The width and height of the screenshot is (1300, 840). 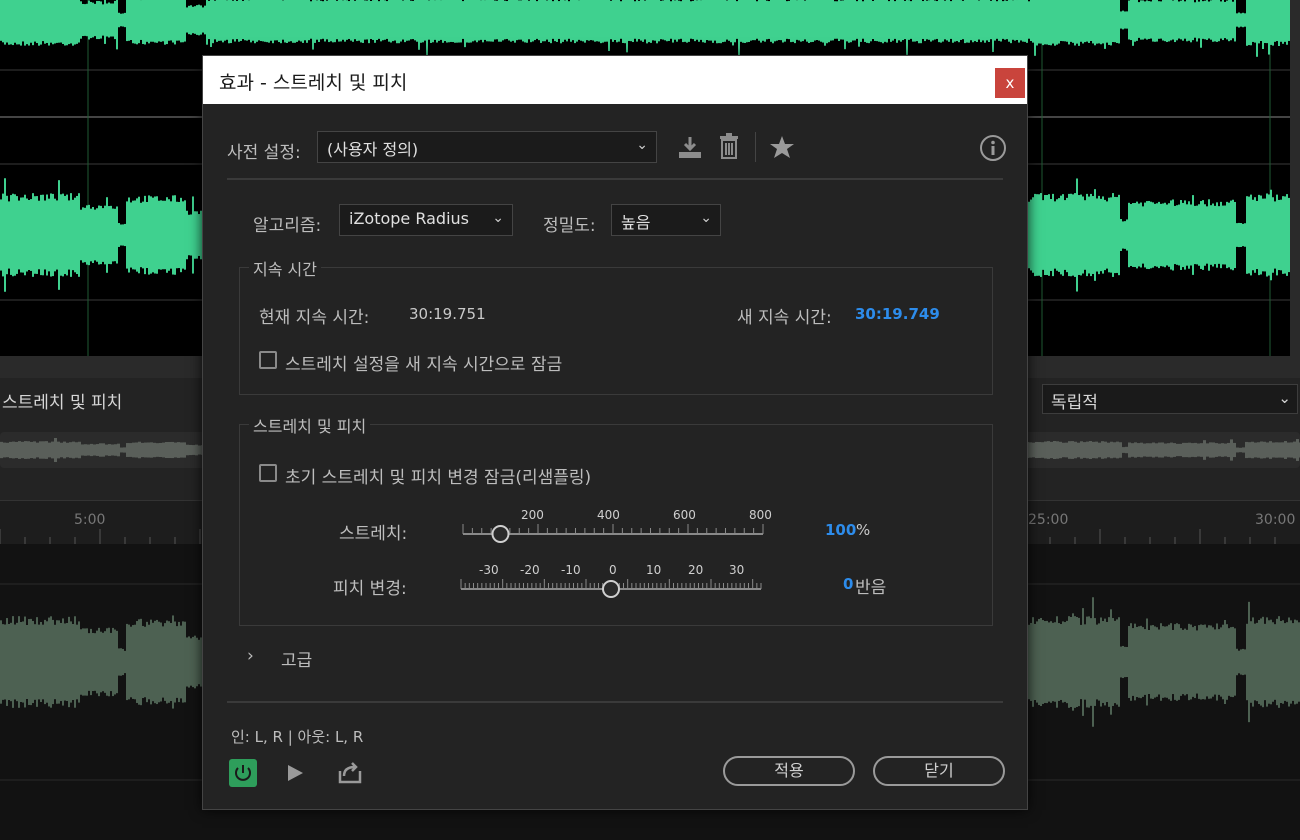 I want to click on loop-export-icon, so click(x=350, y=773).